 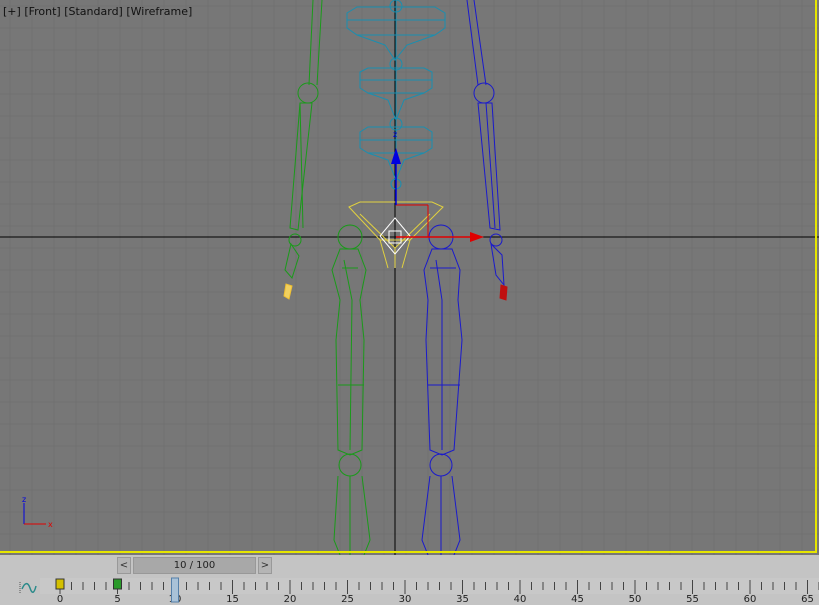 I want to click on track-tick-label: 35, so click(x=462, y=599).